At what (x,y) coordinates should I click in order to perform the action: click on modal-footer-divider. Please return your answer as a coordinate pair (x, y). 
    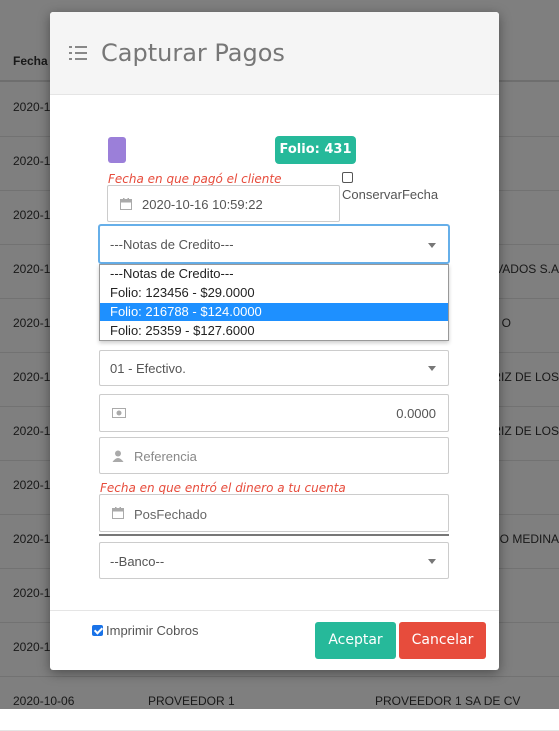
    Looking at the image, I should click on (274, 610).